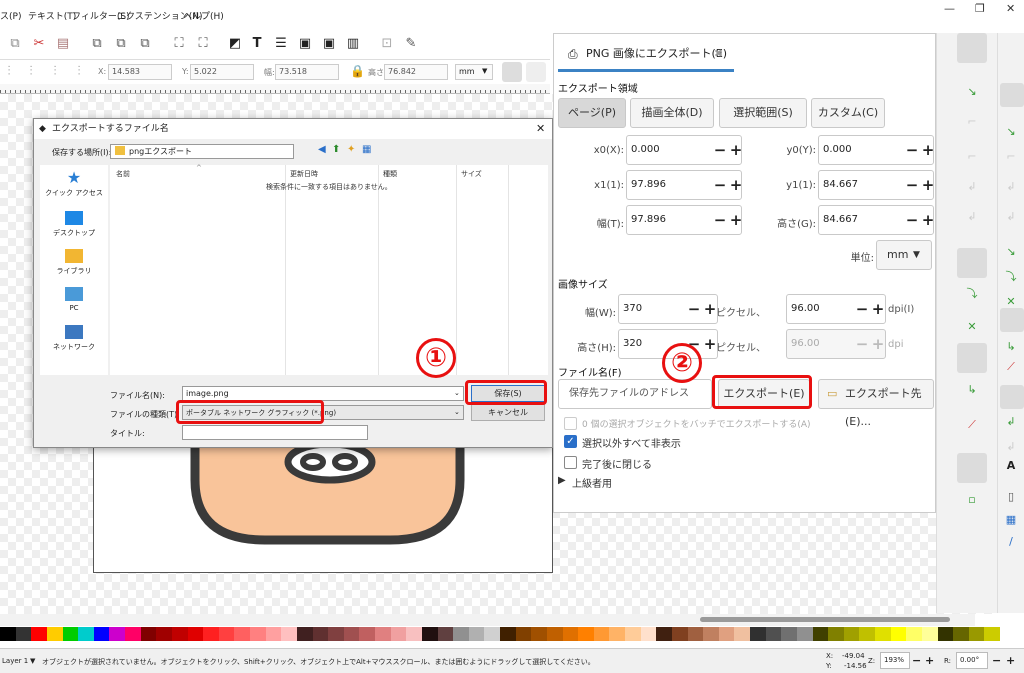 The width and height of the screenshot is (1024, 673). Describe the element at coordinates (97, 44) in the screenshot. I see `duplicate-icon: ⧉` at that location.